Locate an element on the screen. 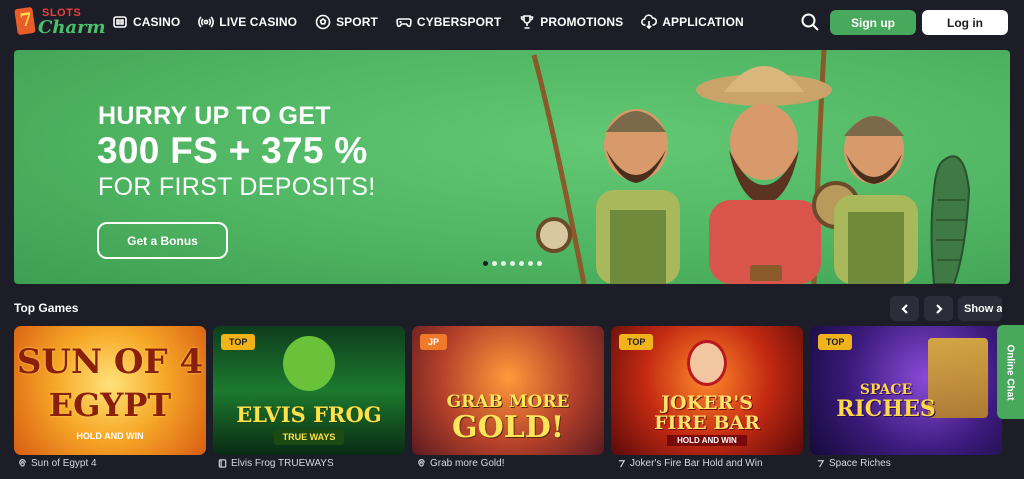 This screenshot has width=1024, height=479. search-icon is located at coordinates (810, 22).